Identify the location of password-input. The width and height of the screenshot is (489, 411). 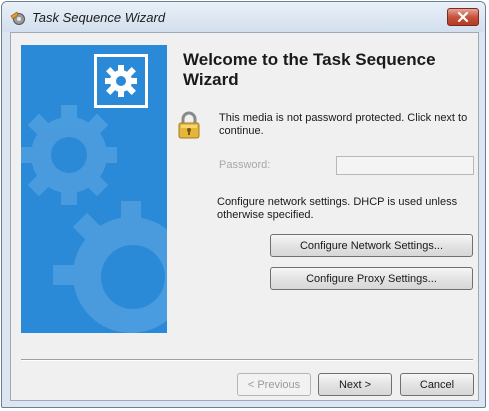
(405, 165).